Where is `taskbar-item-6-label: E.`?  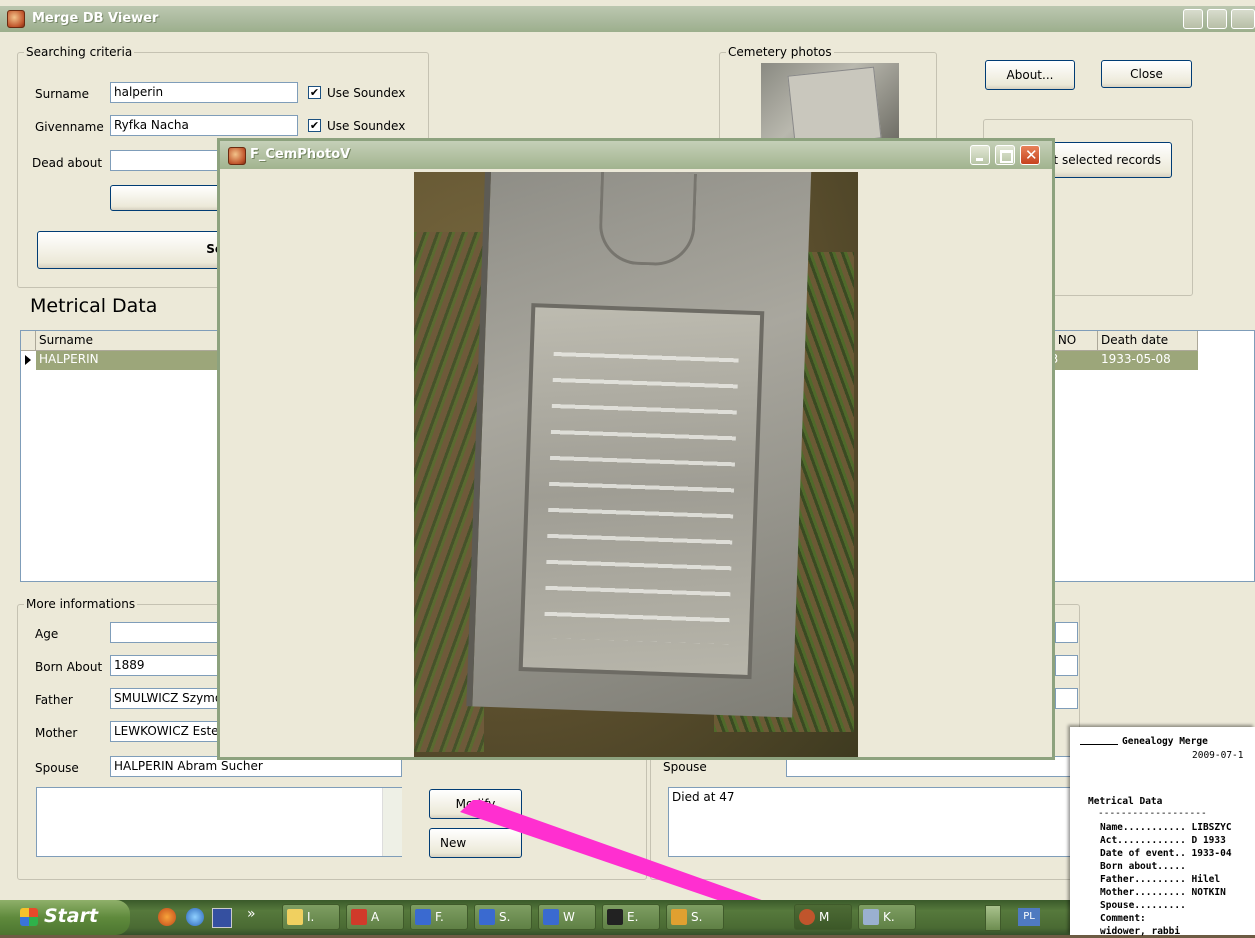 taskbar-item-6-label: E. is located at coordinates (633, 917).